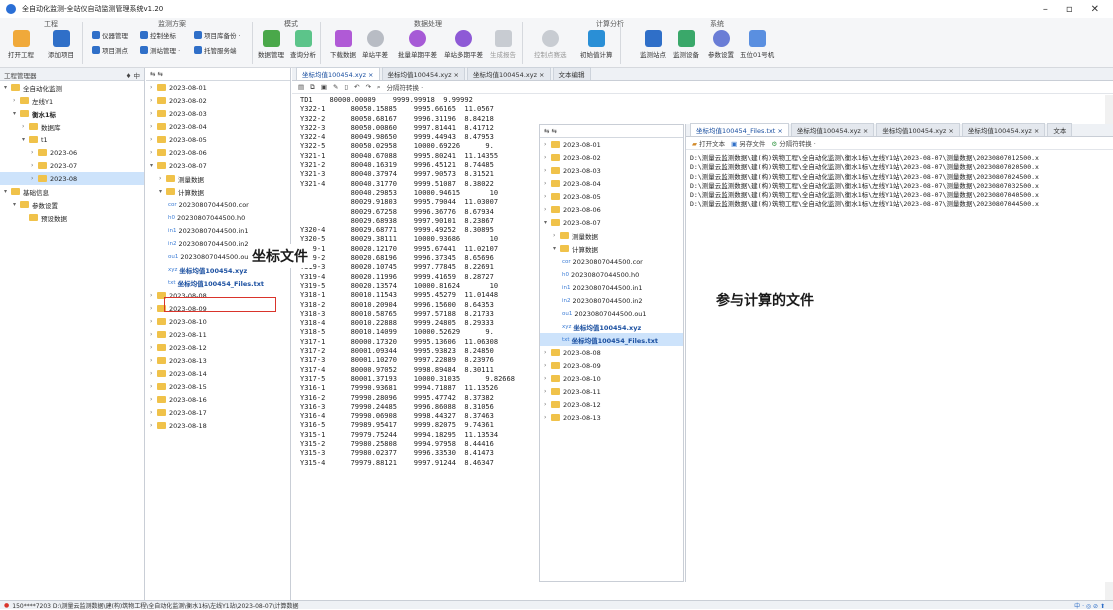  I want to click on overlay-collapse-icon: ⇆ ⇆, so click(550, 131).